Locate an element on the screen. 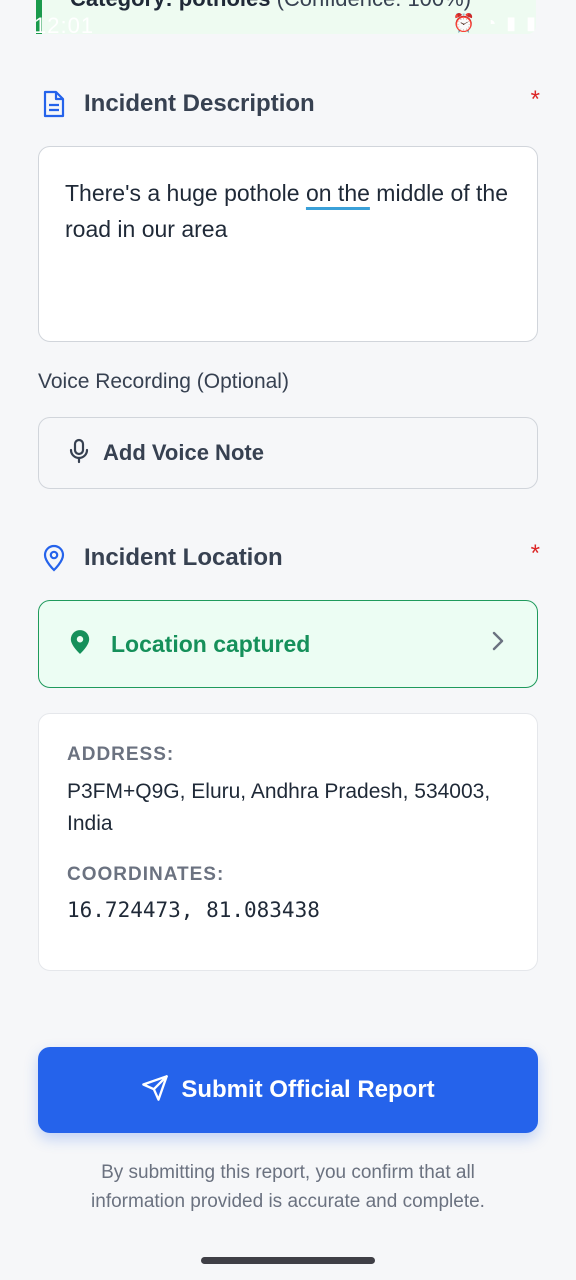 The height and width of the screenshot is (1280, 576). alarm-icon: ⏰ is located at coordinates (464, 23).